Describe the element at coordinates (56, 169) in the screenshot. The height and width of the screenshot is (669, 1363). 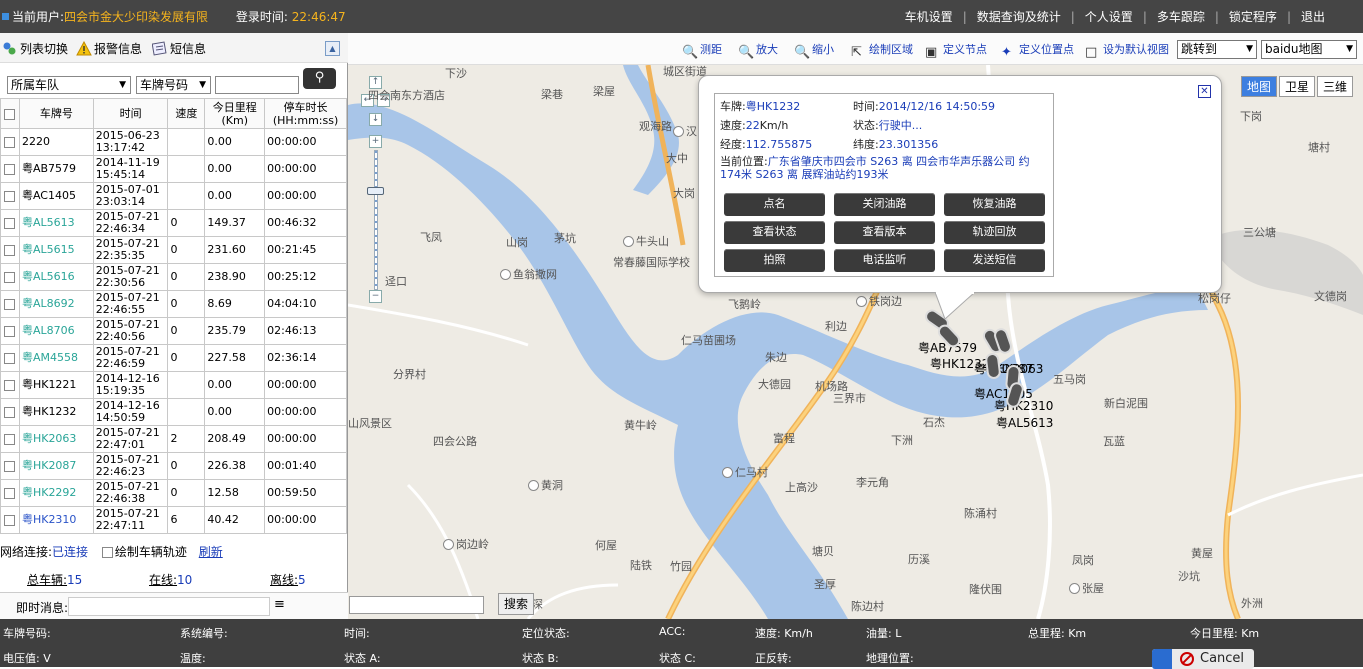
I see `cell-plate: 粤AB7579` at that location.